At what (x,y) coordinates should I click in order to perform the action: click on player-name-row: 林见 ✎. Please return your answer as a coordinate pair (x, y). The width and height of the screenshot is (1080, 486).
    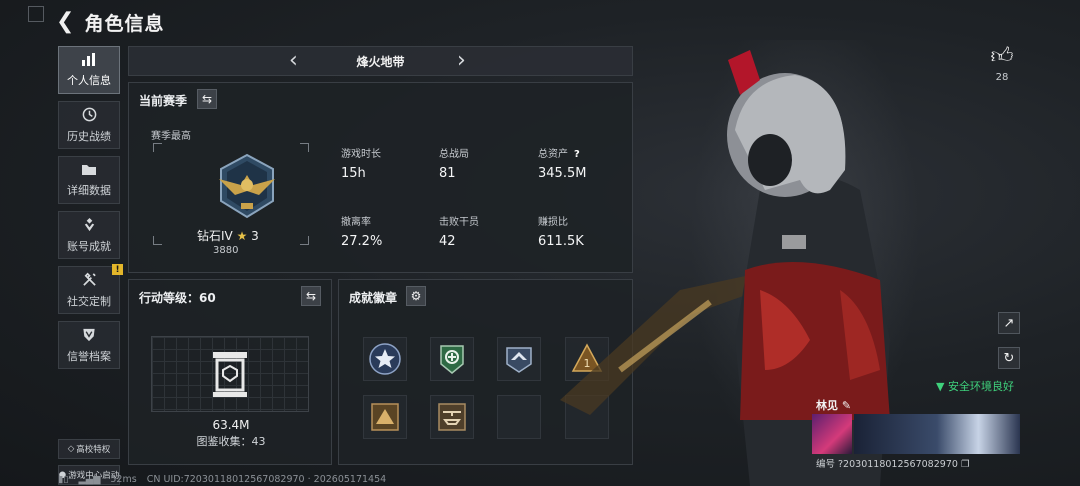
    Looking at the image, I should click on (833, 405).